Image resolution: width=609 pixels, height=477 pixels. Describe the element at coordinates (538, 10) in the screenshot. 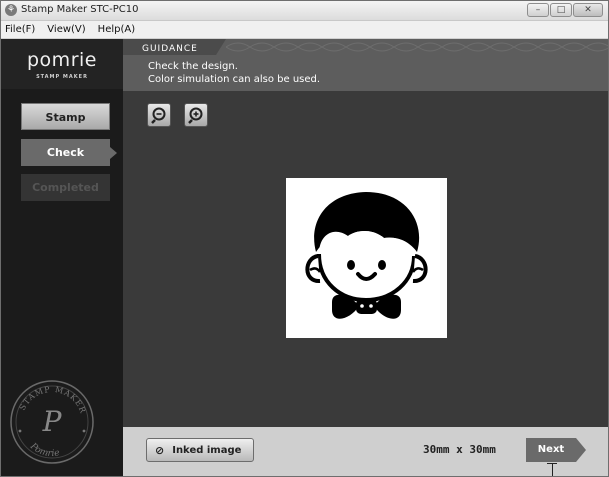

I see `minimize-icon: –` at that location.